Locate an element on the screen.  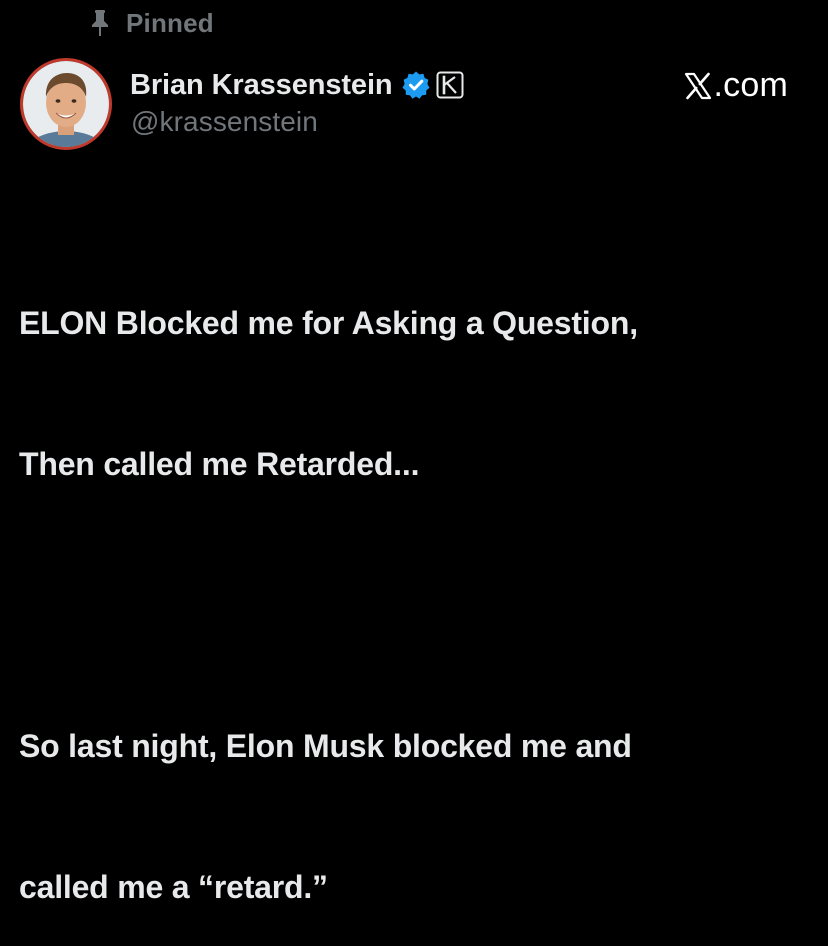
affiliate-k-badge-icon is located at coordinates (450, 85).